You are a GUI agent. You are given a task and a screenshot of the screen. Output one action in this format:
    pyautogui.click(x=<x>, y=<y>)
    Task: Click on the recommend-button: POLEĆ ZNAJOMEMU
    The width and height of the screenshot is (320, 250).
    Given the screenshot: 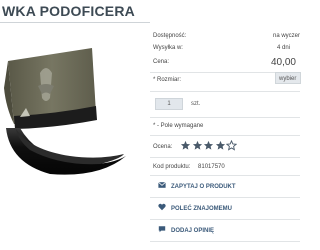 What is the action you would take?
    pyautogui.click(x=226, y=209)
    